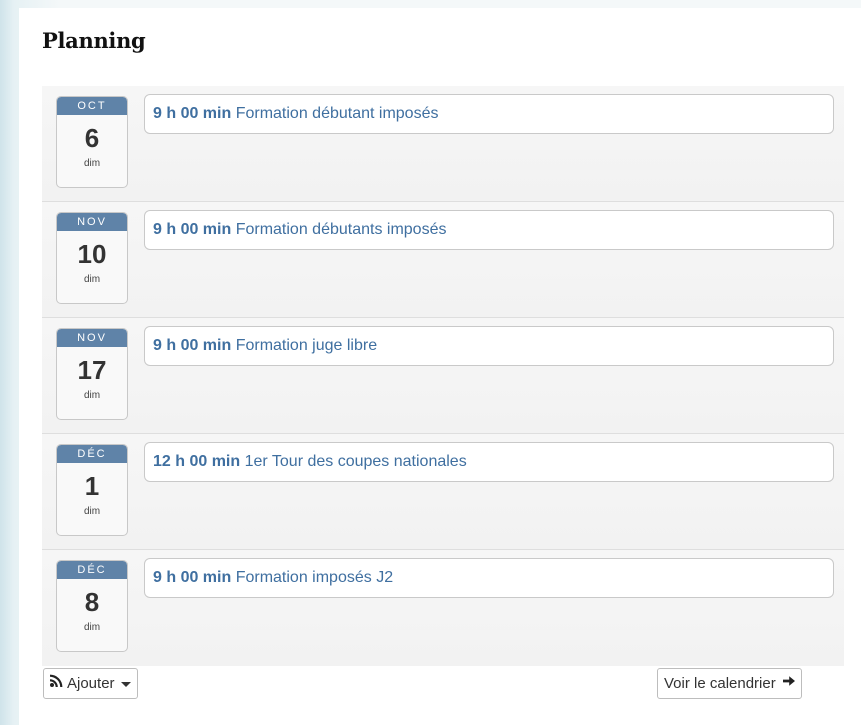 Image resolution: width=861 pixels, height=725 pixels. I want to click on caret-down-icon, so click(125, 684).